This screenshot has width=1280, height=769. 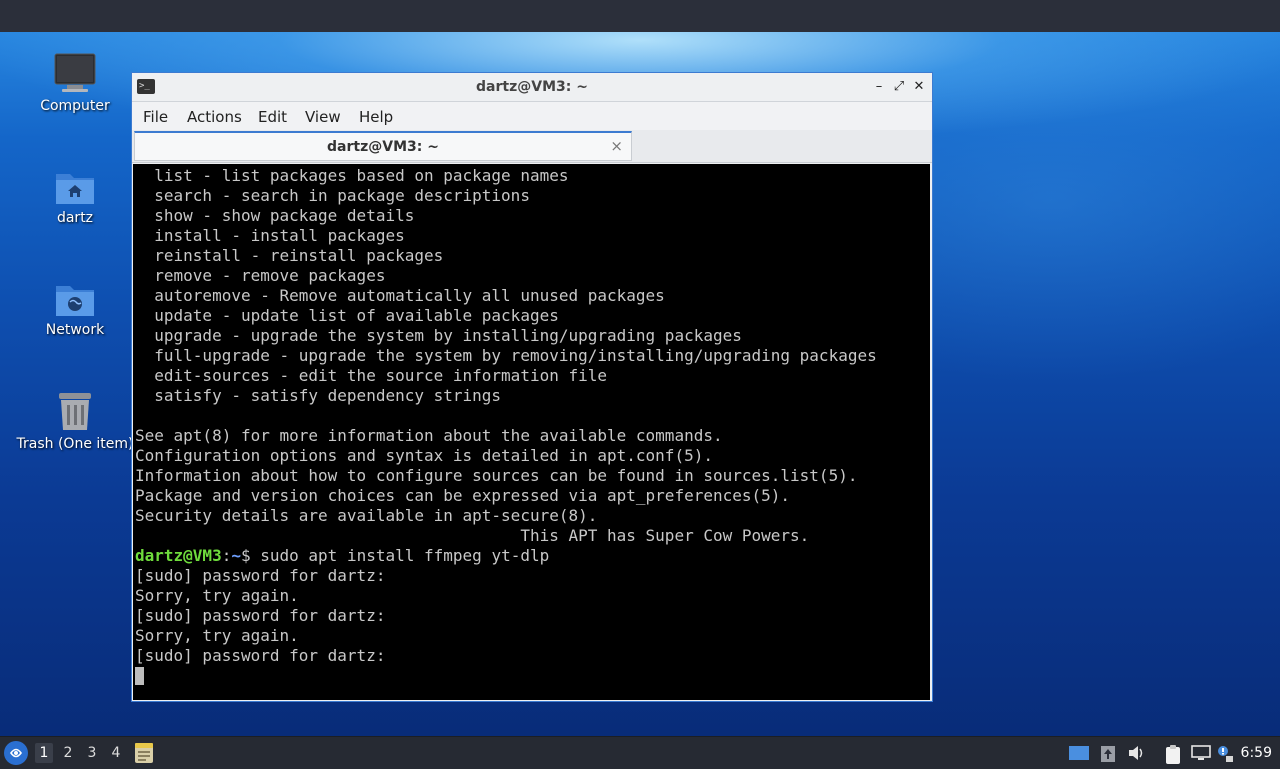 What do you see at coordinates (318, 395) in the screenshot?
I see `terminal-line: satisfy - satisfy dependency strings` at bounding box center [318, 395].